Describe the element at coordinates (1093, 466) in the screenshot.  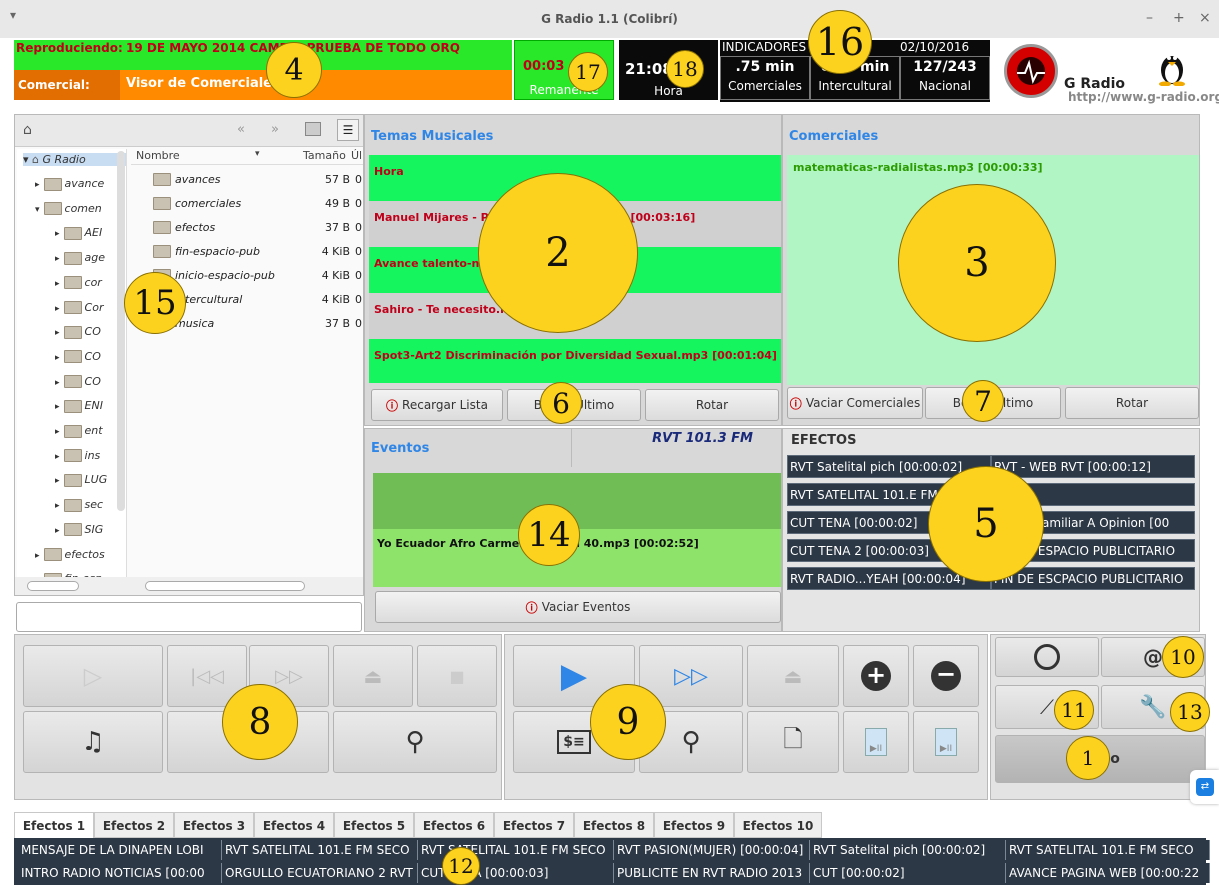
I see `effect-cell: RVT - WEB RVT [00:00:12]` at that location.